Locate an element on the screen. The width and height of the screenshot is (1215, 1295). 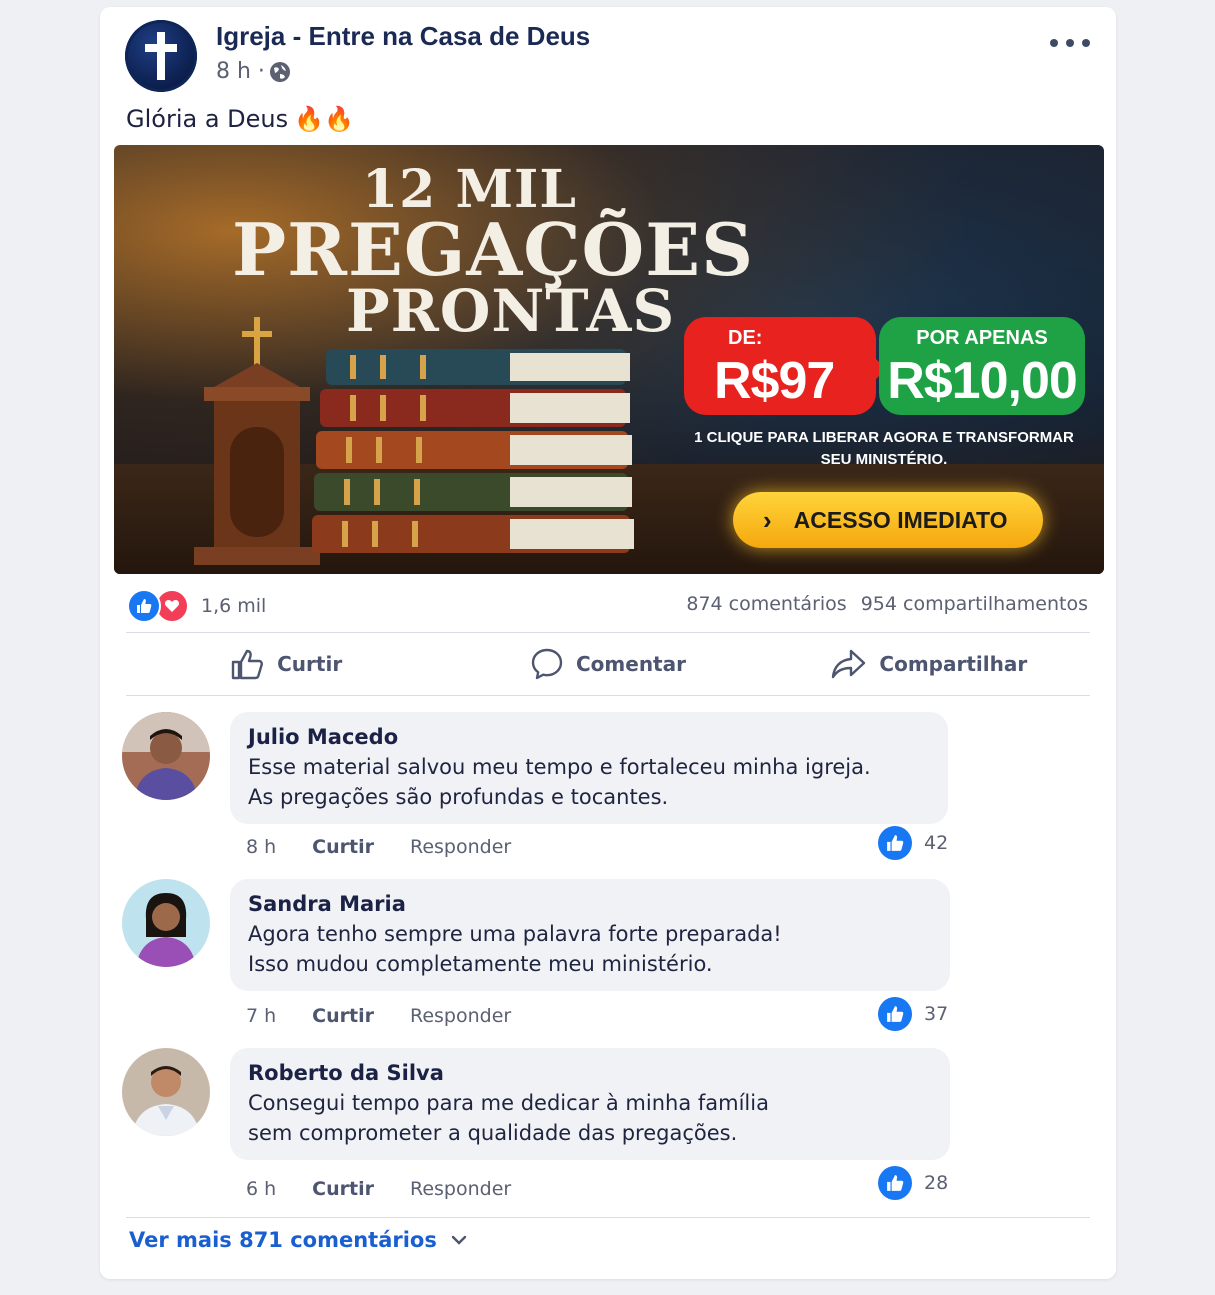
cross-icon is located at coordinates (161, 56).